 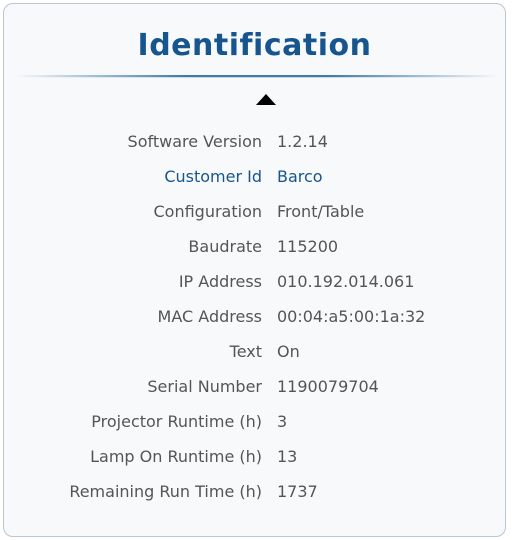 I want to click on info-label: Configuration, so click(x=207, y=211).